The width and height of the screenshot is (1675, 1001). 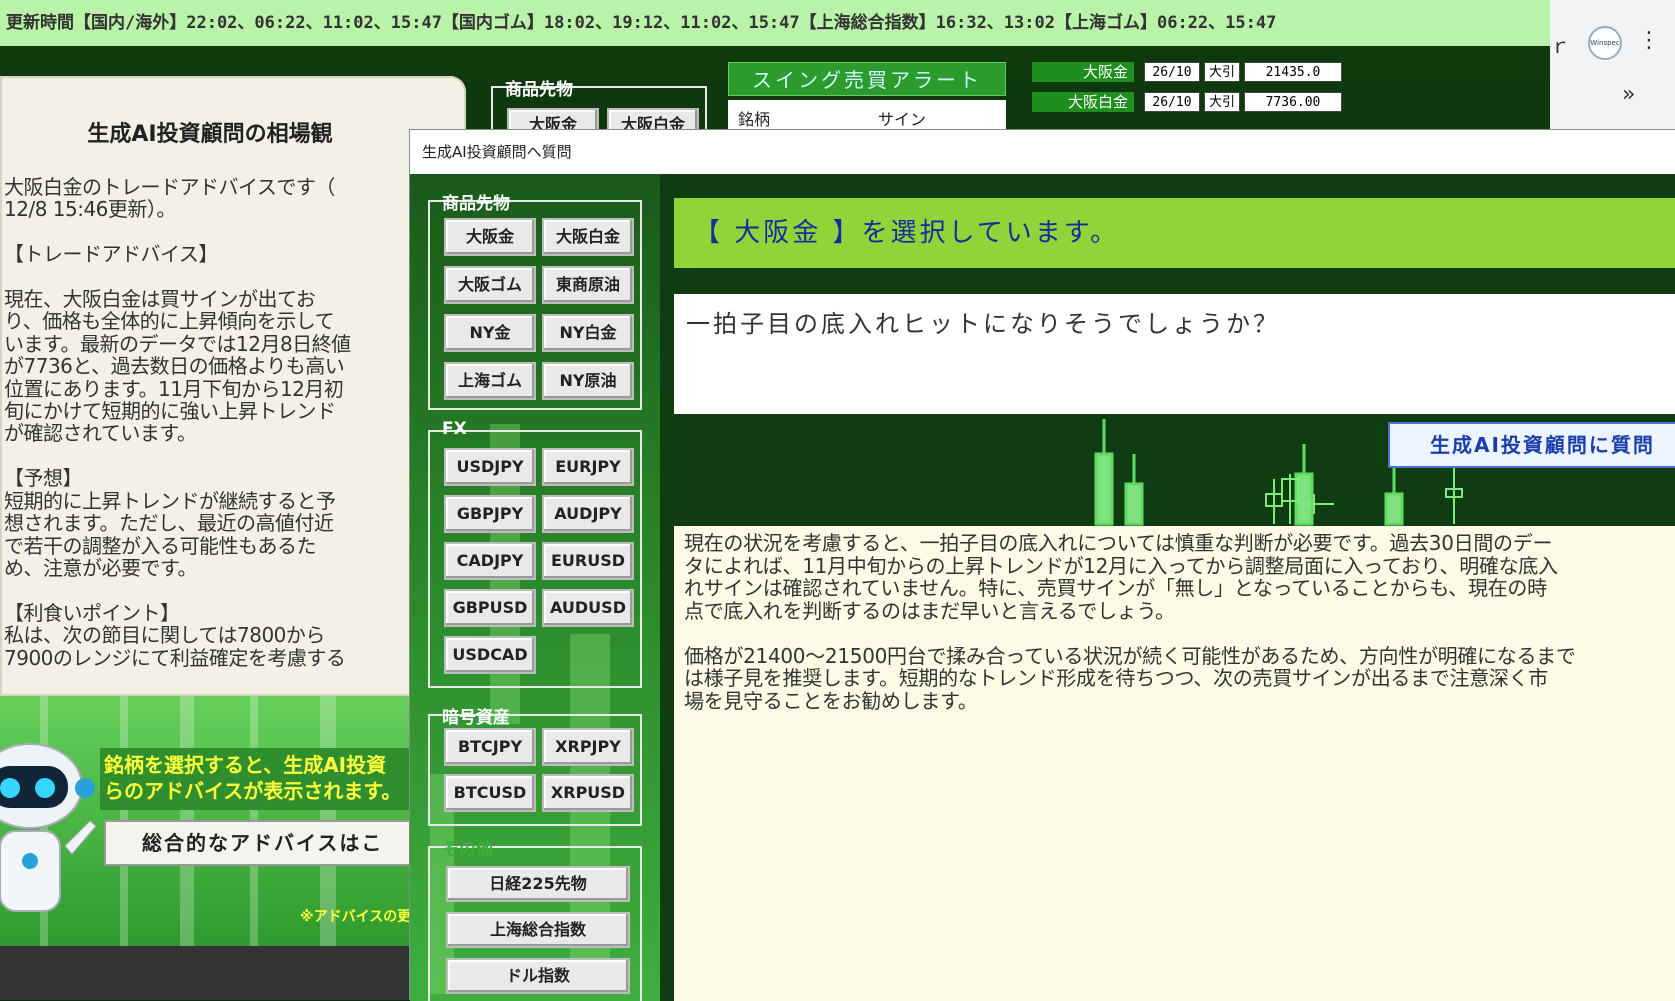 What do you see at coordinates (1560, 46) in the screenshot?
I see `toolbar-edge-glyph: ｒ` at bounding box center [1560, 46].